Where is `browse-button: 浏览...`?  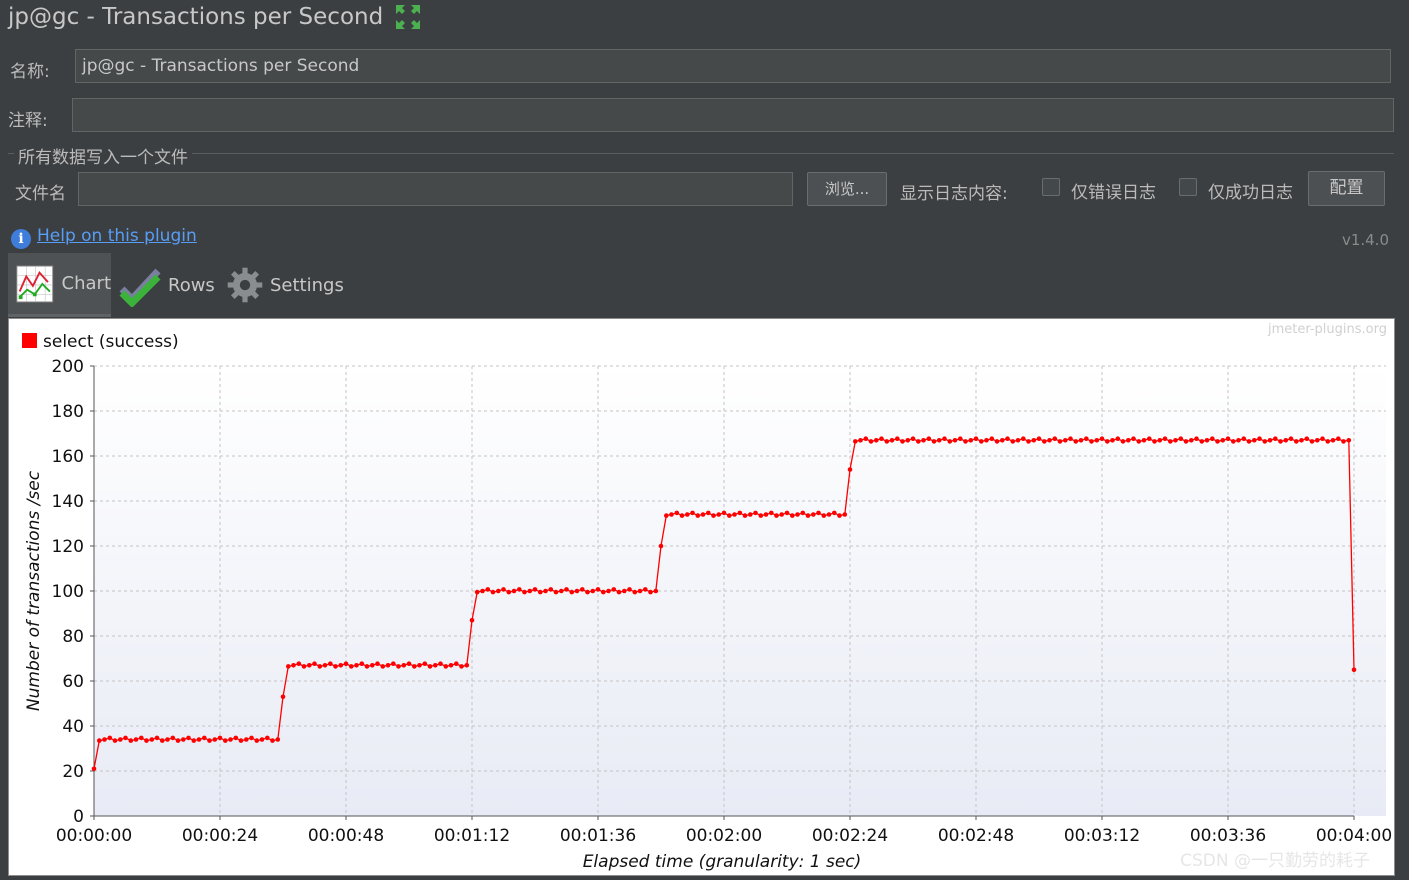 browse-button: 浏览... is located at coordinates (847, 189).